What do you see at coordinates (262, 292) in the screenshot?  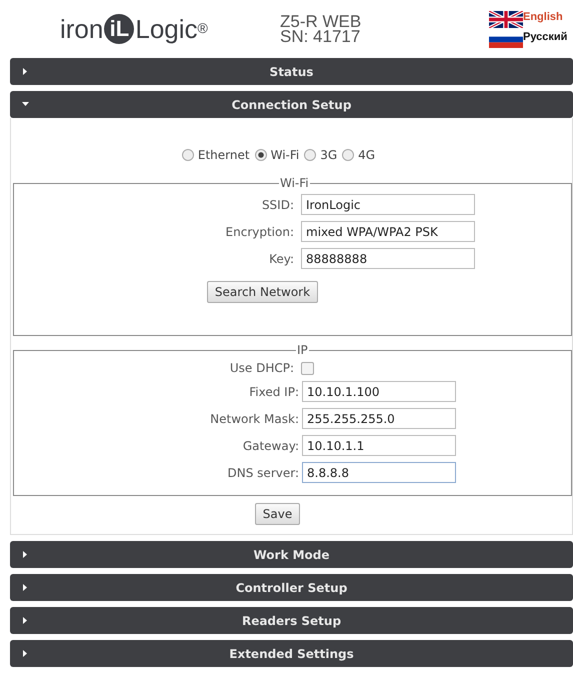 I see `search-network-button: Search Network` at bounding box center [262, 292].